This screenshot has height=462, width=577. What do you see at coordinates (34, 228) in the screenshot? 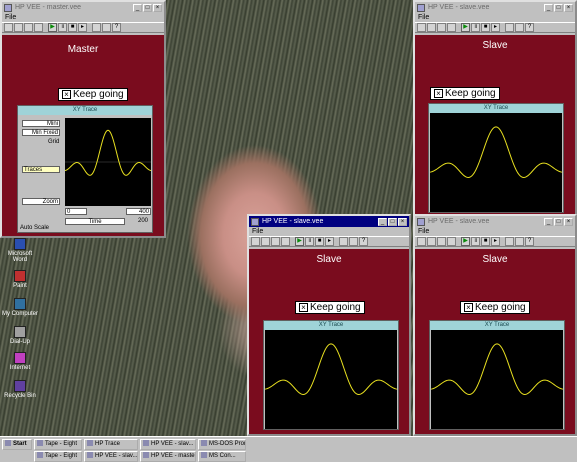
I see `auto-scale-label: Auto Scale` at bounding box center [34, 228].